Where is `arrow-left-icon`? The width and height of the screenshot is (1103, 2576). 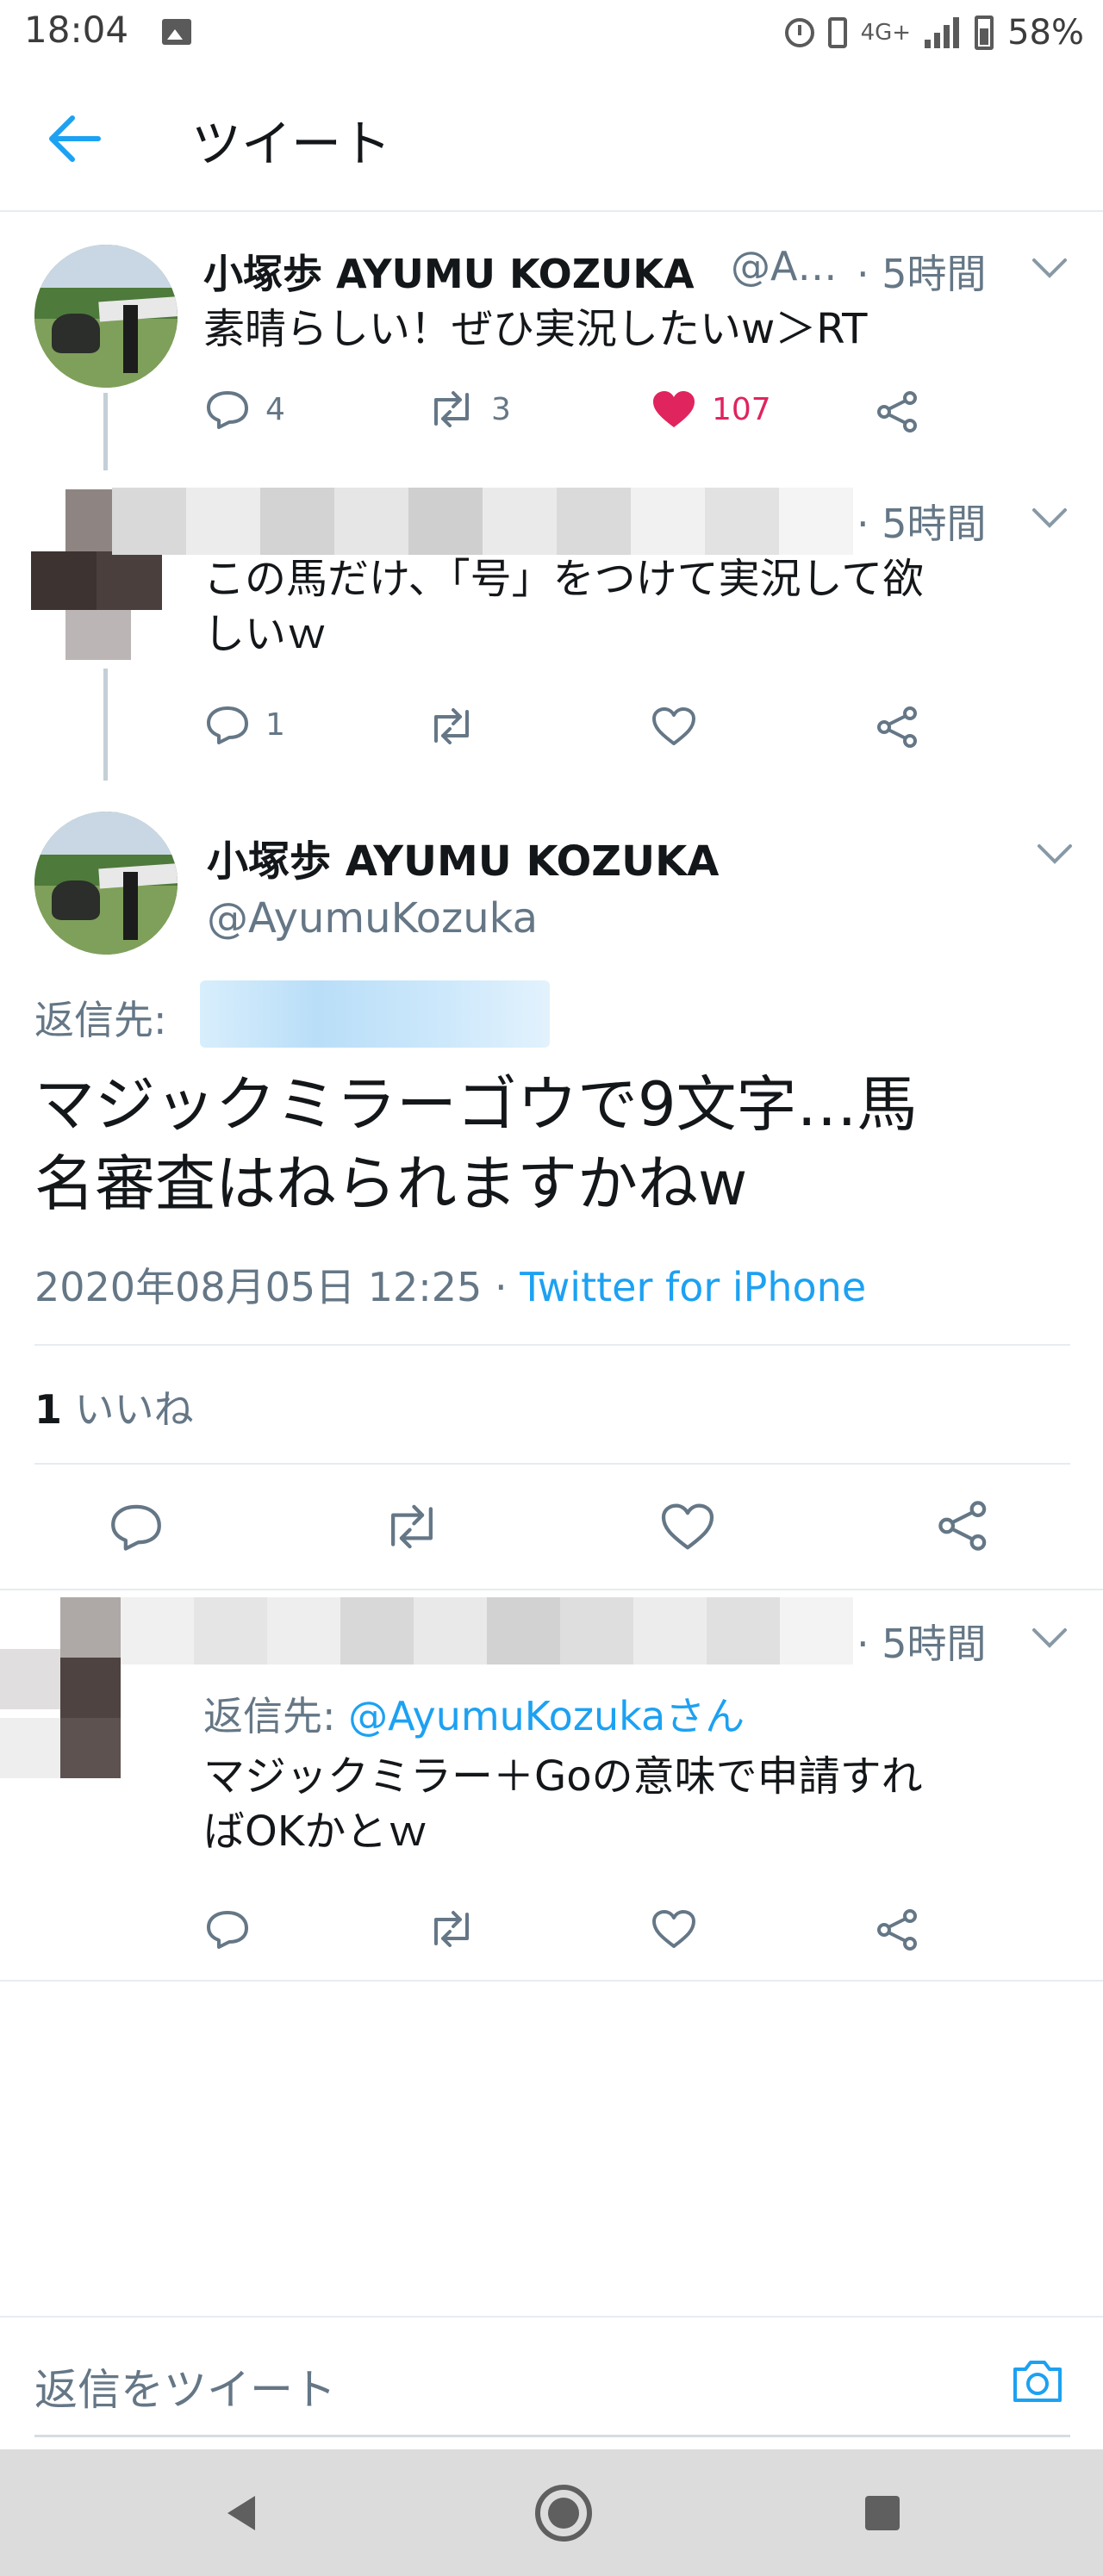
arrow-left-icon is located at coordinates (75, 139).